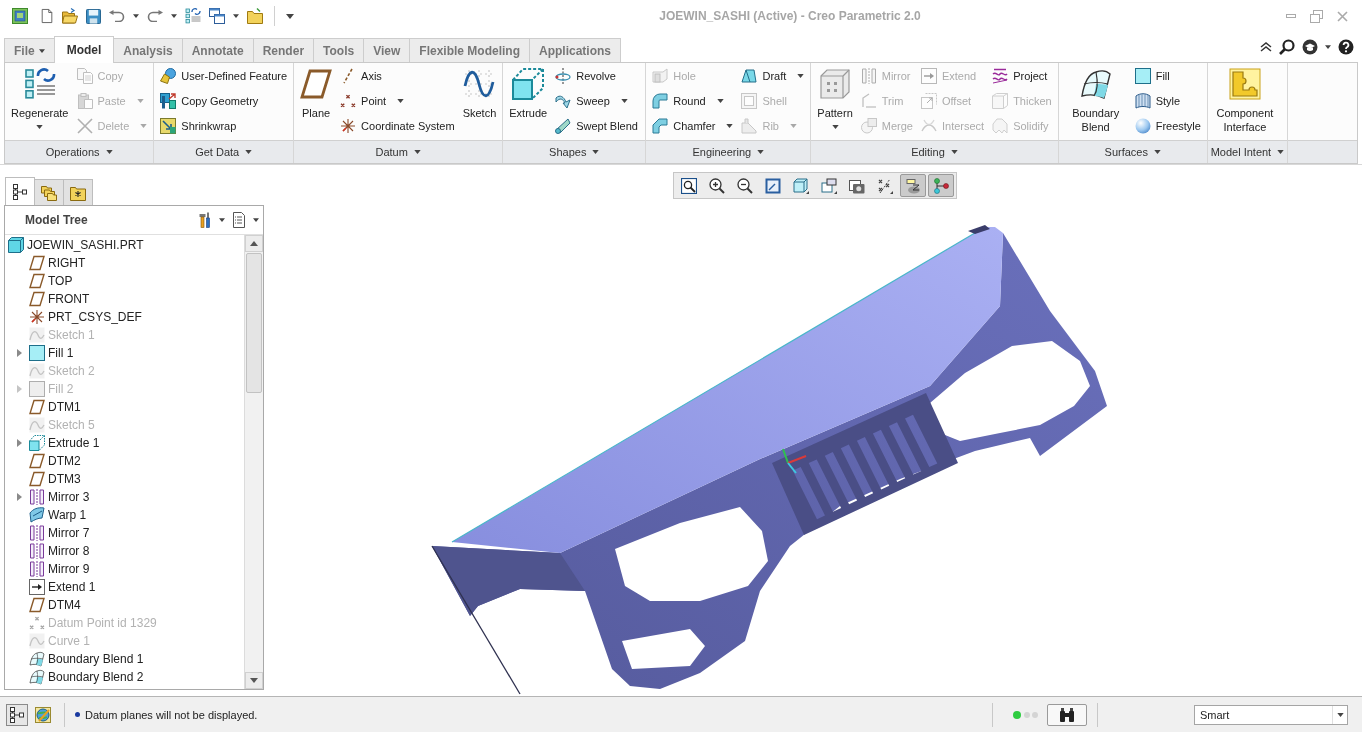 This screenshot has height=732, width=1362. I want to click on style-button: Style, so click(1167, 100).